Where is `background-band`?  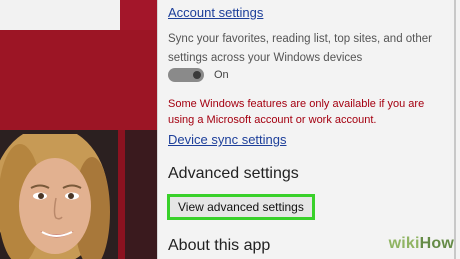 background-band is located at coordinates (78, 80).